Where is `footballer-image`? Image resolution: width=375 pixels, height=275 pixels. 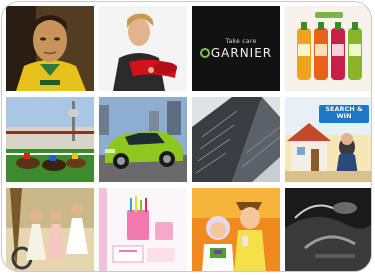 footballer-image is located at coordinates (50, 48).